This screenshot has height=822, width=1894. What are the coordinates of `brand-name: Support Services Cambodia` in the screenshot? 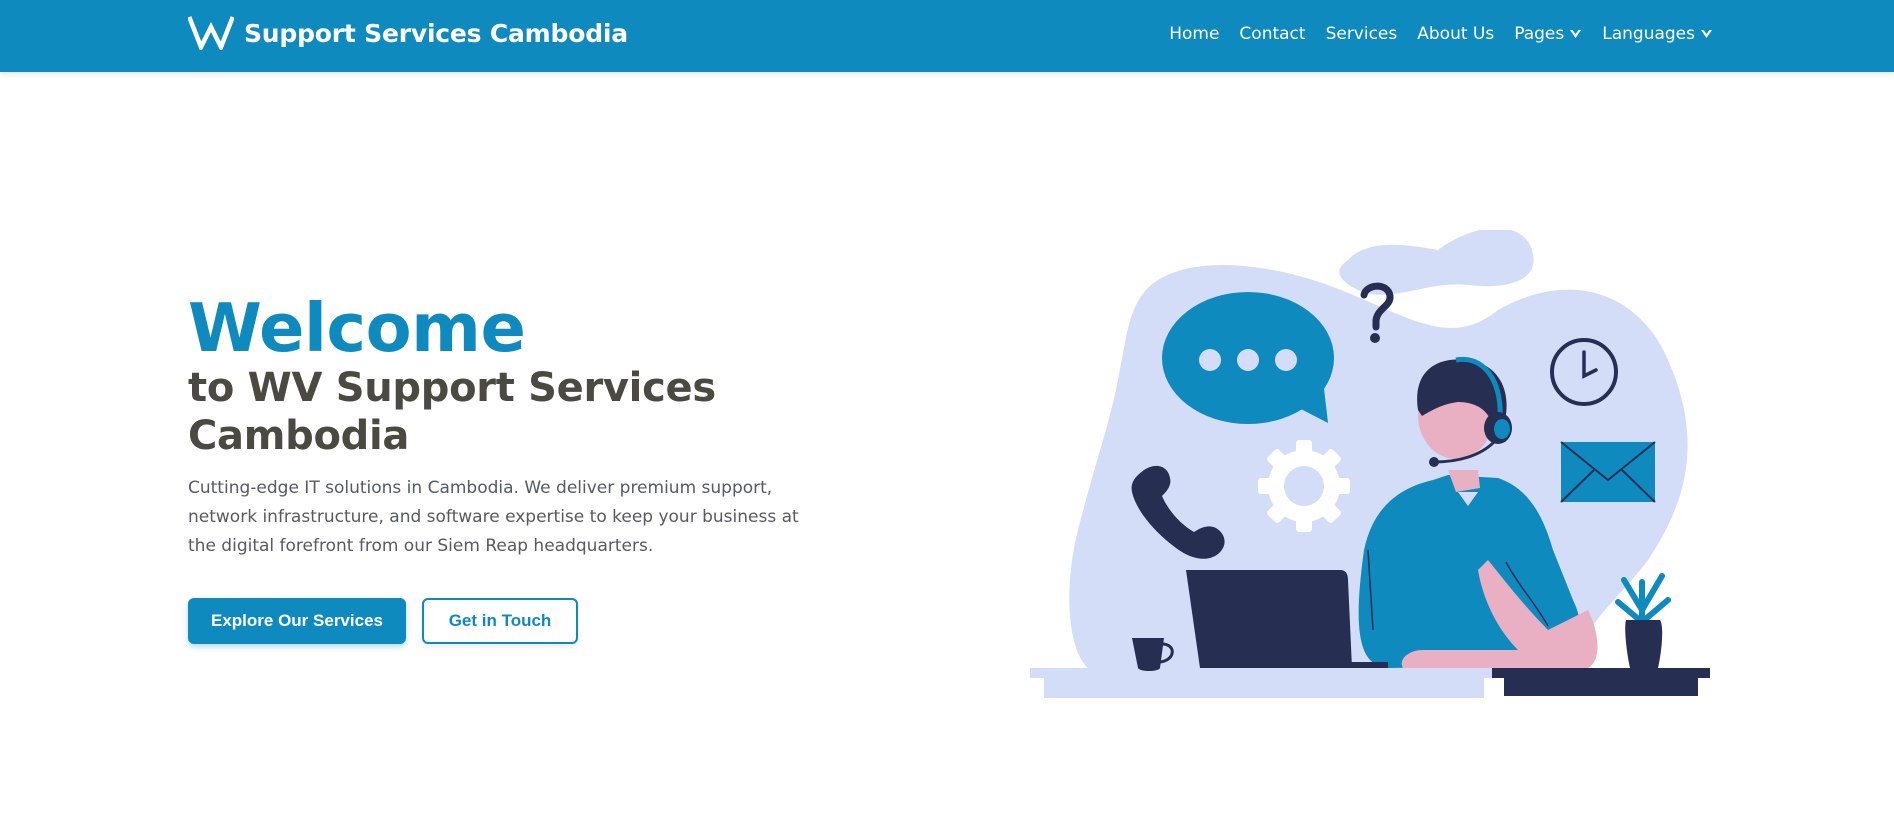 It's located at (436, 33).